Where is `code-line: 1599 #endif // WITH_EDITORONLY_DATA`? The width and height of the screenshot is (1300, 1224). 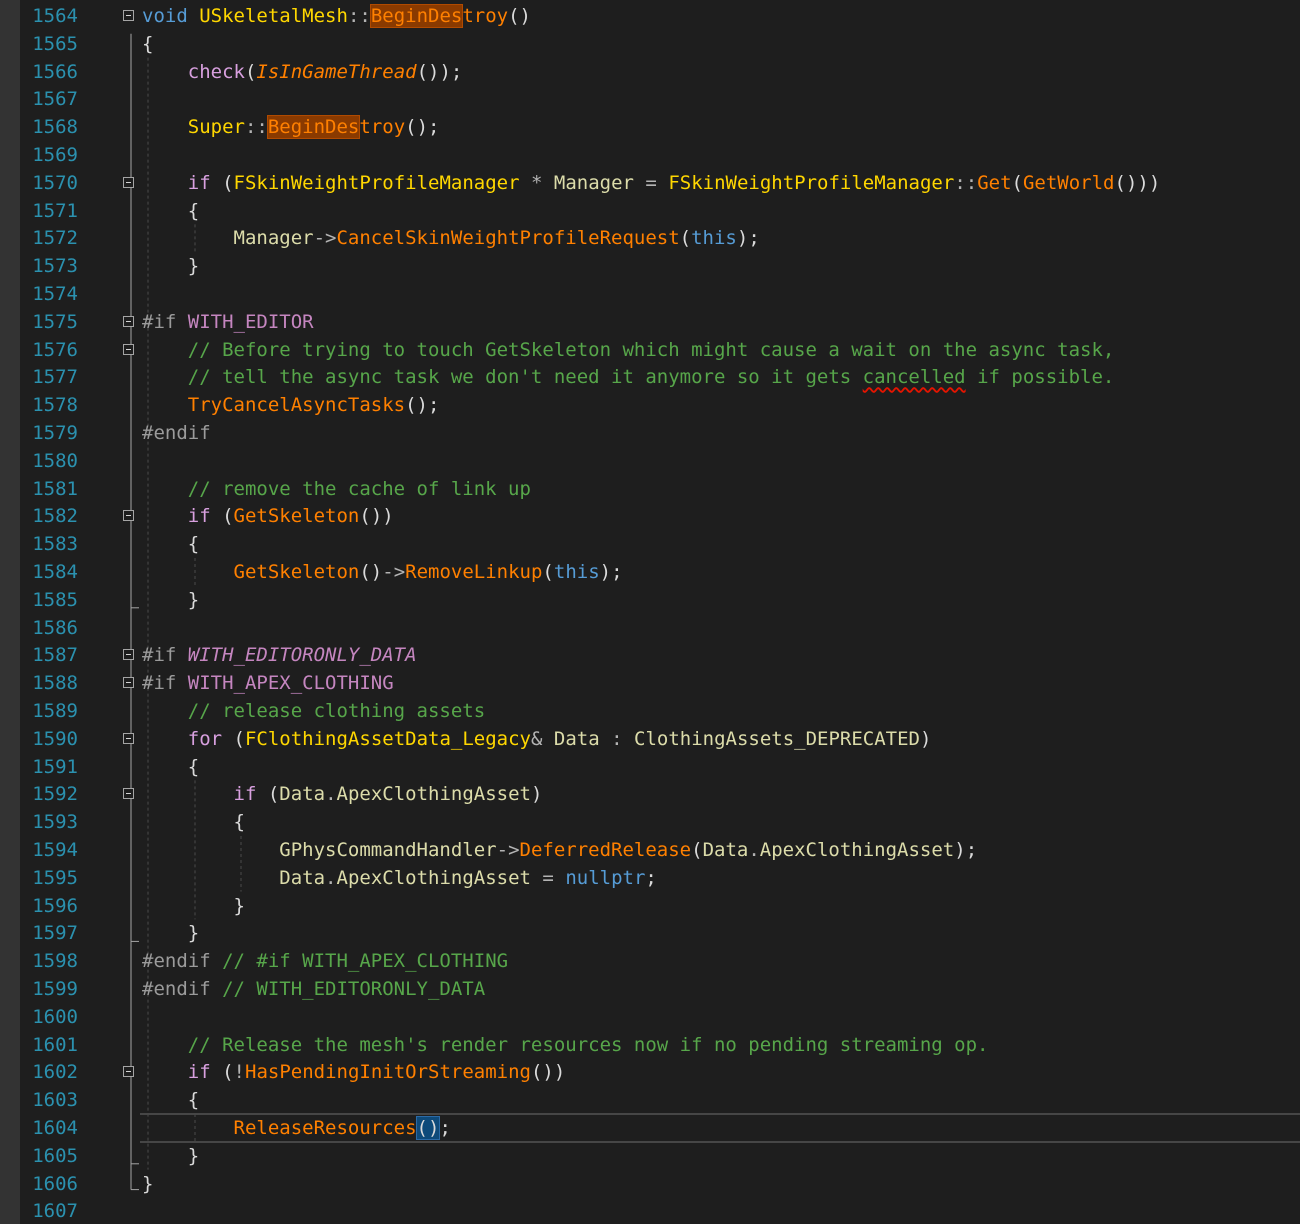
code-line: 1599 #endif // WITH_EDITORONLY_DATA is located at coordinates (660, 989).